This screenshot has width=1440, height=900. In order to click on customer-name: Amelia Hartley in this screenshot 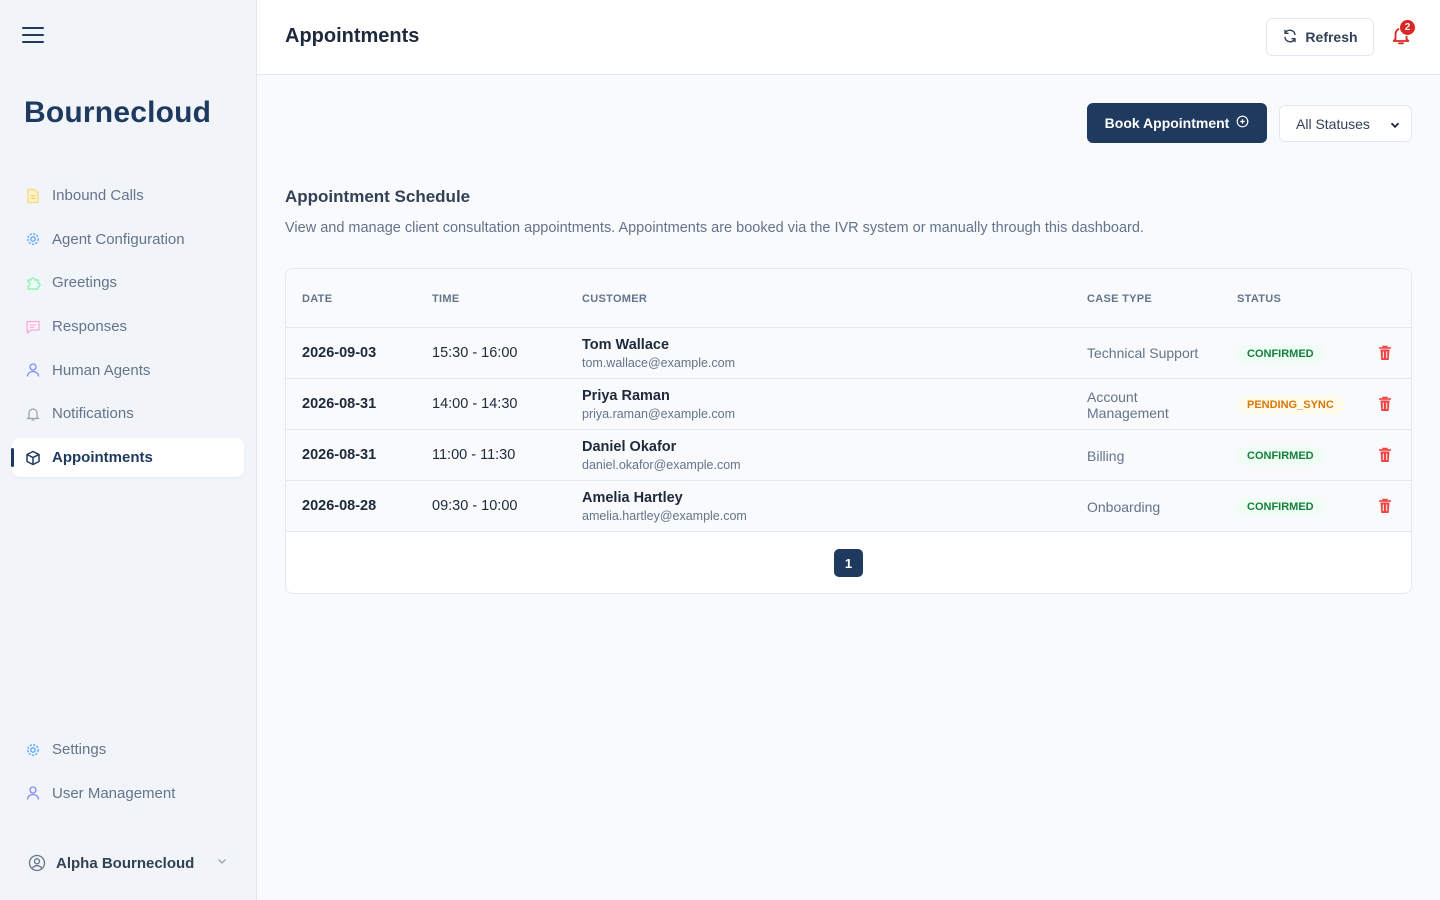, I will do `click(632, 498)`.